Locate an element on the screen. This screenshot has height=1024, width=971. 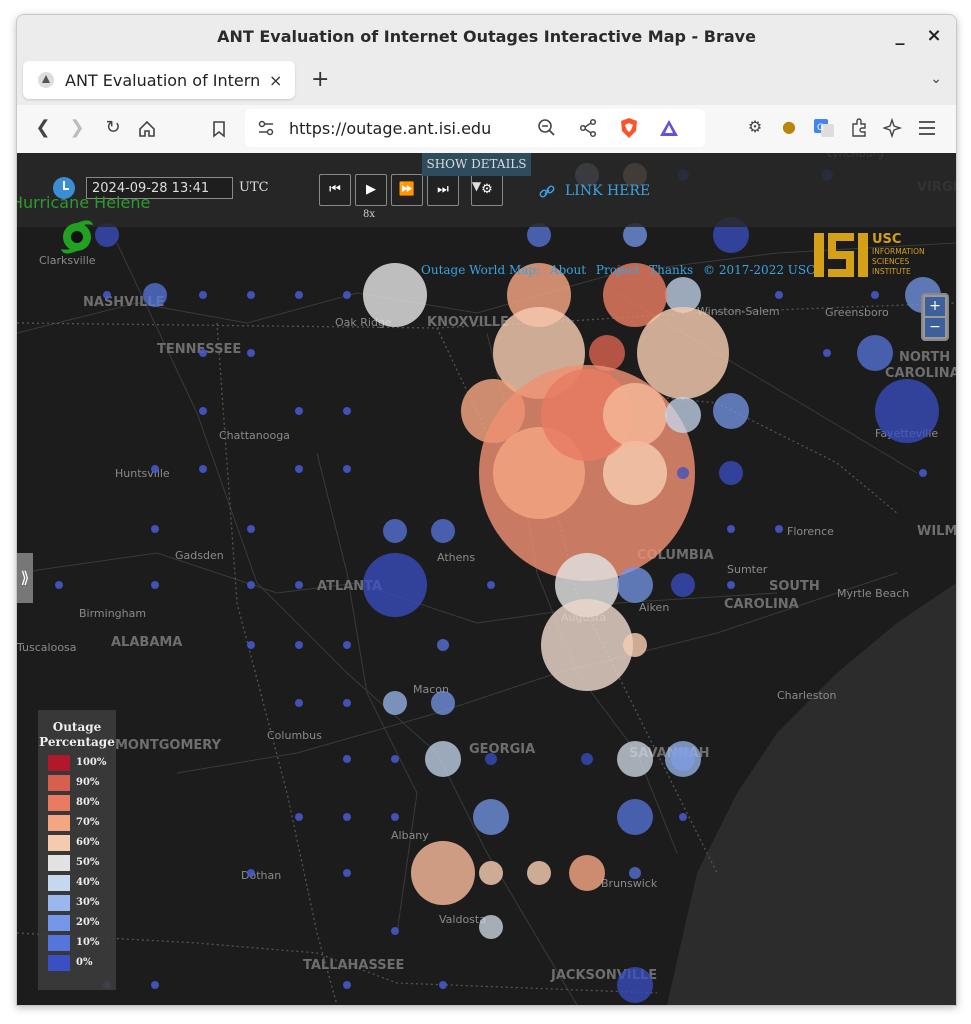
extensions-puzzle-icon is located at coordinates (859, 128).